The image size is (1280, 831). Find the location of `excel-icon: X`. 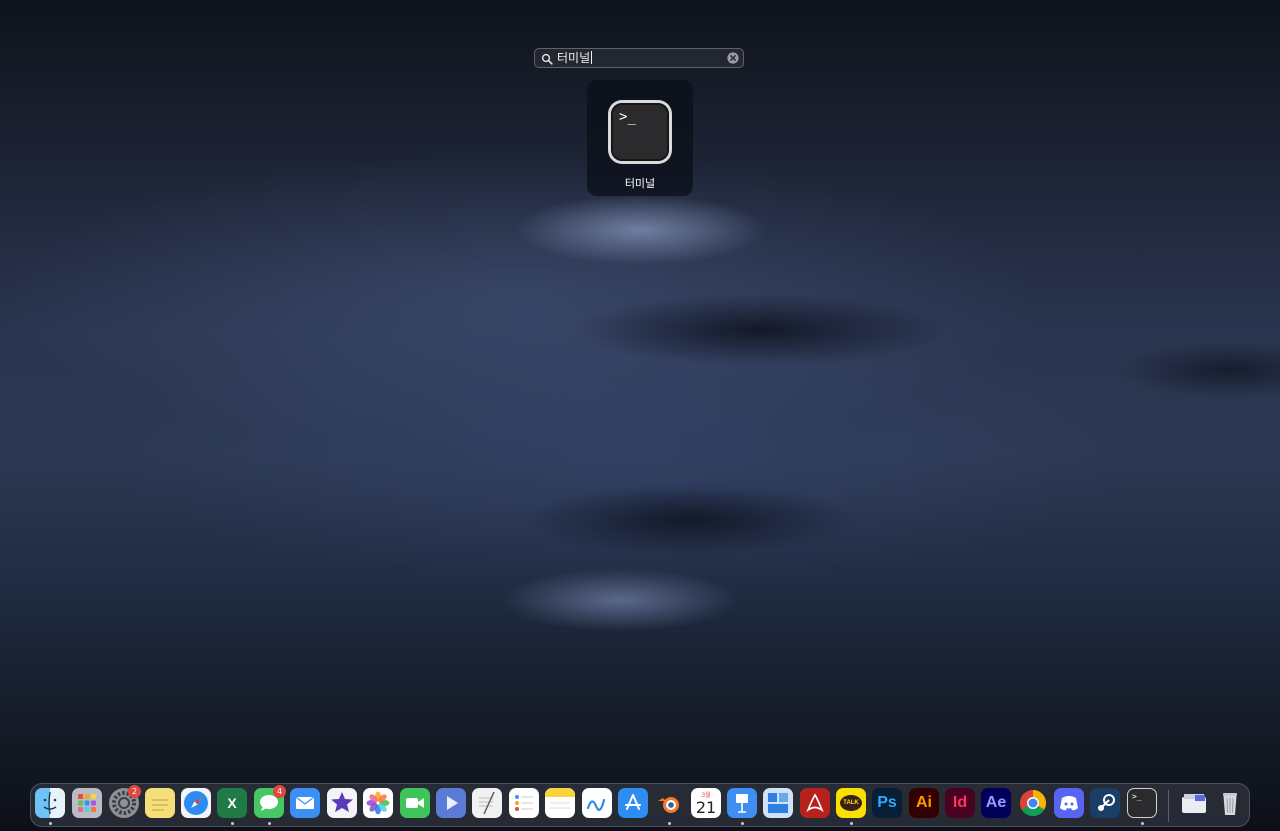

excel-icon: X is located at coordinates (232, 803).